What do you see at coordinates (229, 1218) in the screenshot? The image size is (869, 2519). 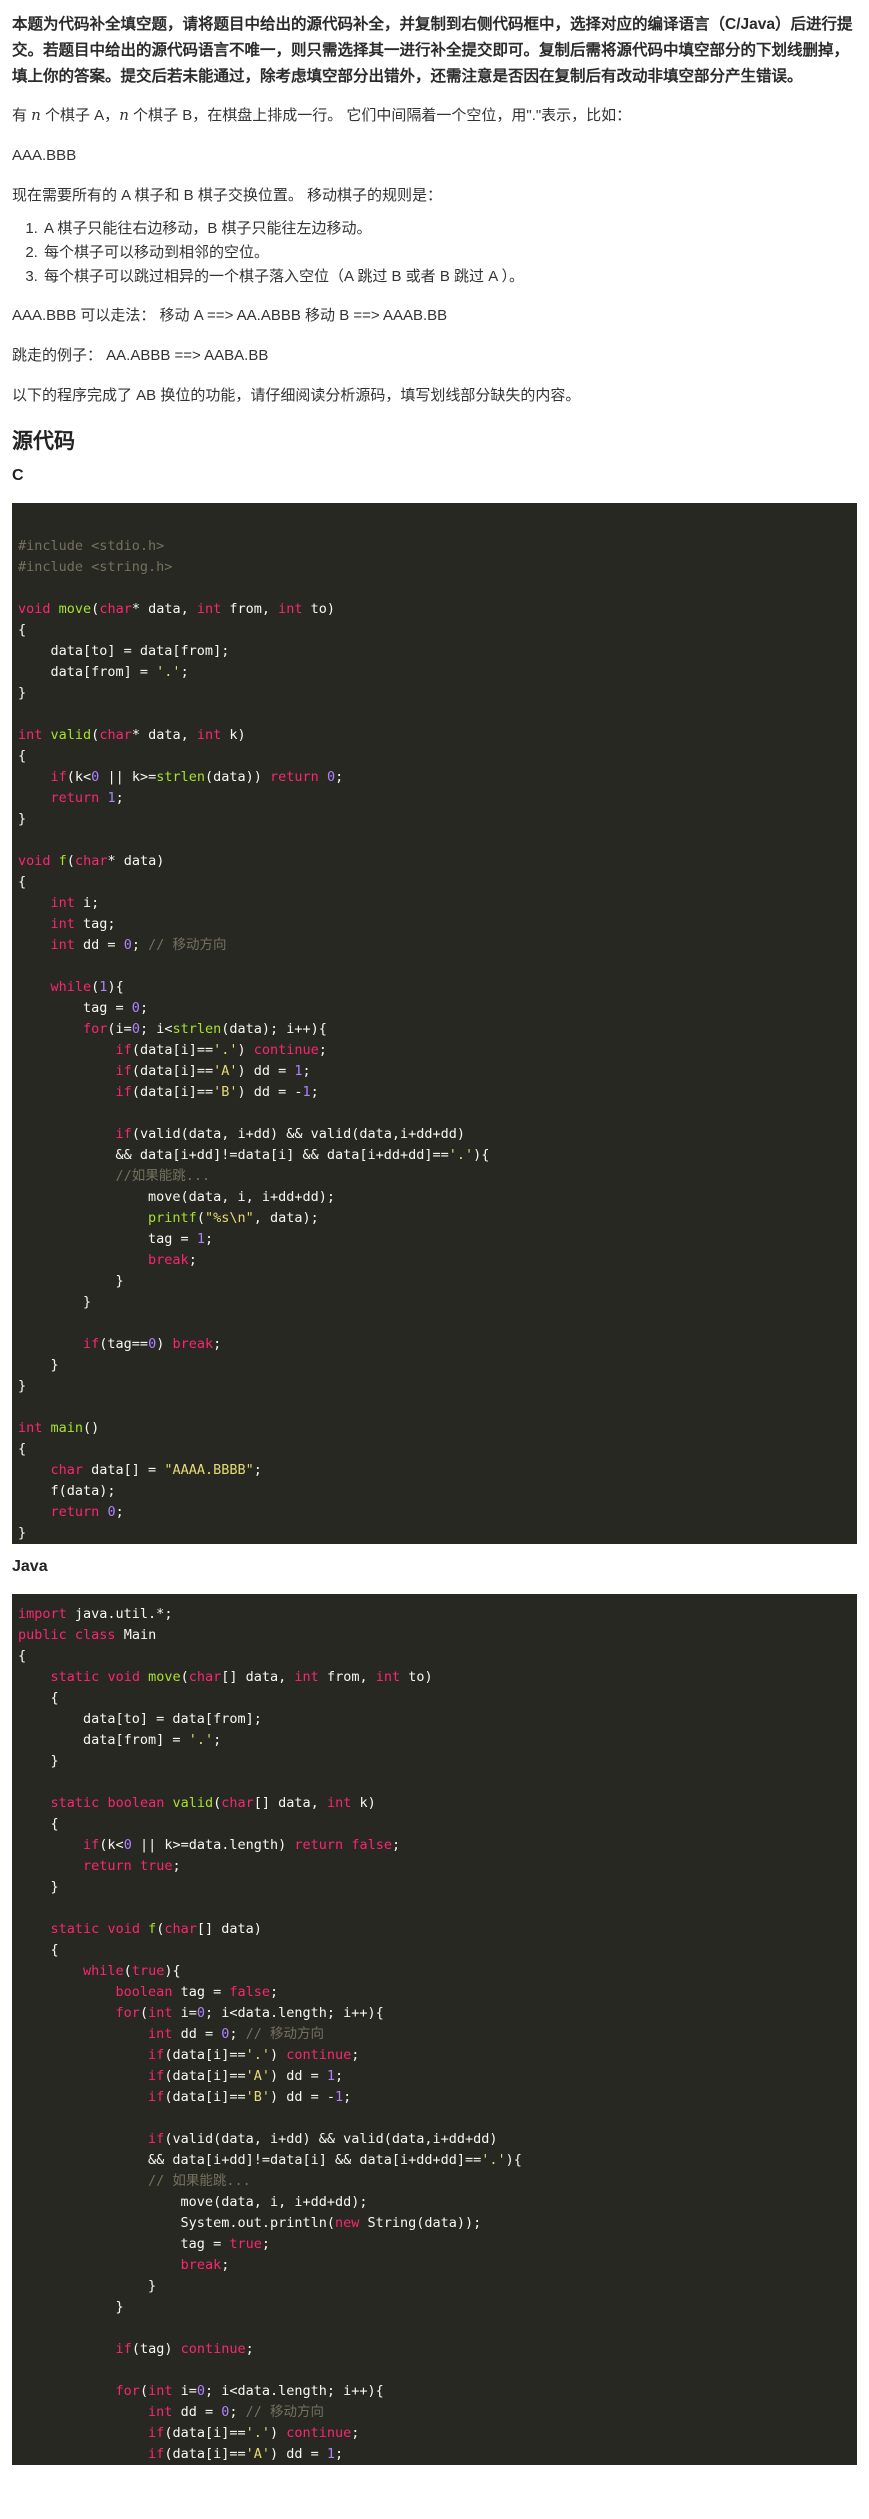 I see `string-literal: "%s\n"` at bounding box center [229, 1218].